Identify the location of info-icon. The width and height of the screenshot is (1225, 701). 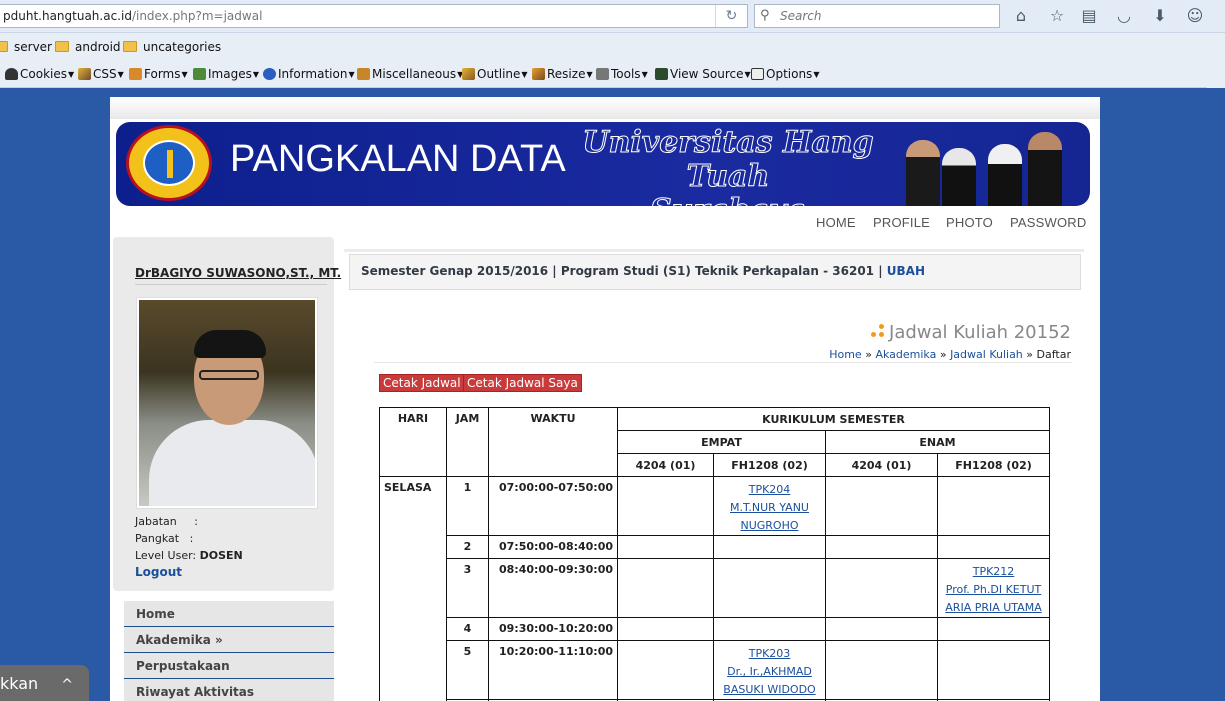
(269, 74).